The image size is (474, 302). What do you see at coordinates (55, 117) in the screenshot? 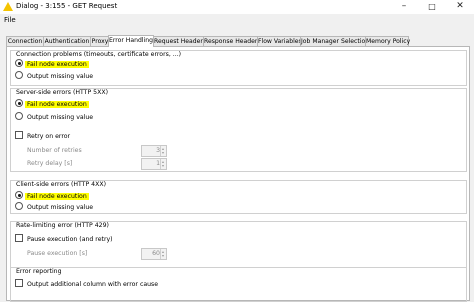
I see `server-missing-radio: Output missing value` at bounding box center [55, 117].